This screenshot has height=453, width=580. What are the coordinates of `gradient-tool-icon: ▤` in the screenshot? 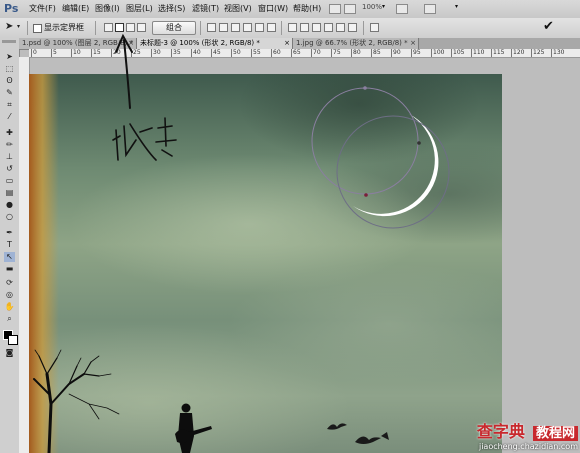 It's located at (9, 193).